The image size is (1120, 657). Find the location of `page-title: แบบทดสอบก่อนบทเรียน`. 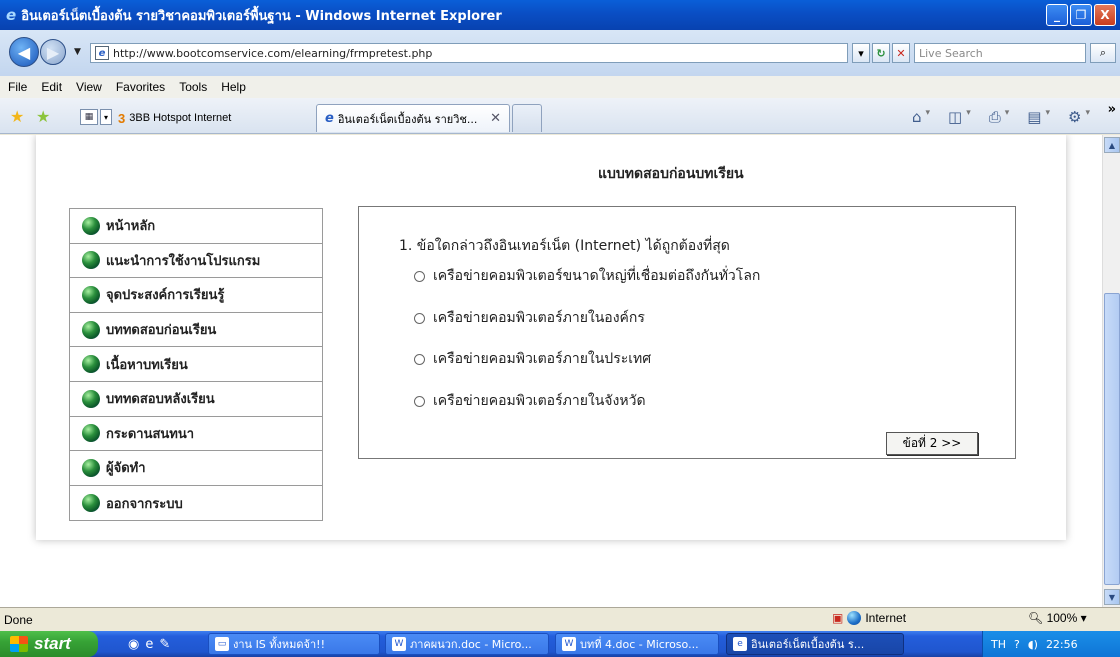

page-title: แบบทดสอบก่อนบทเรียน is located at coordinates (671, 174).